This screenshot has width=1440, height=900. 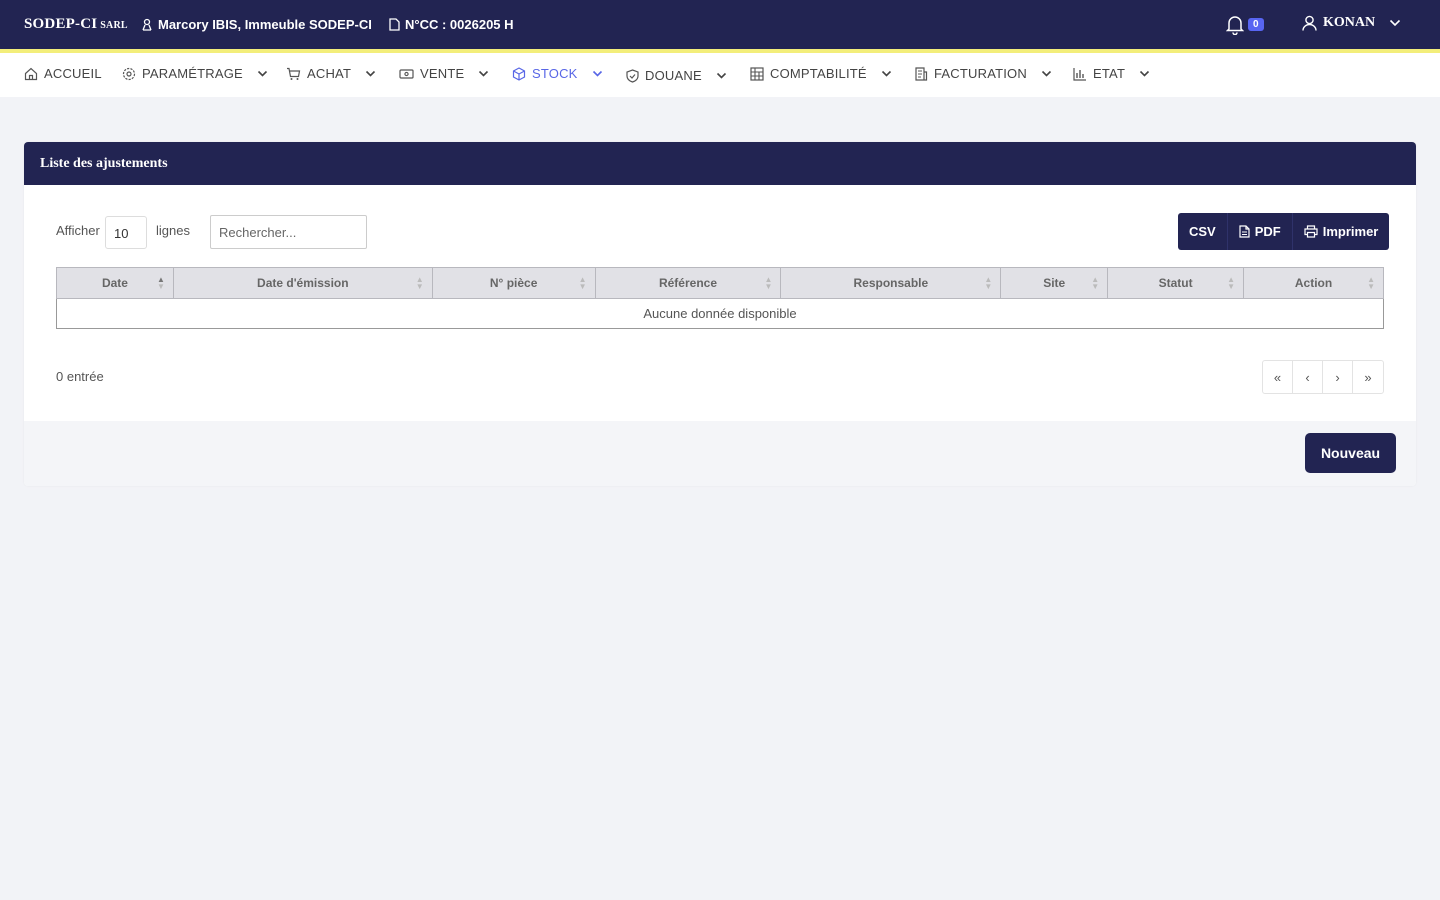 What do you see at coordinates (1278, 377) in the screenshot?
I see `first-page-button: «` at bounding box center [1278, 377].